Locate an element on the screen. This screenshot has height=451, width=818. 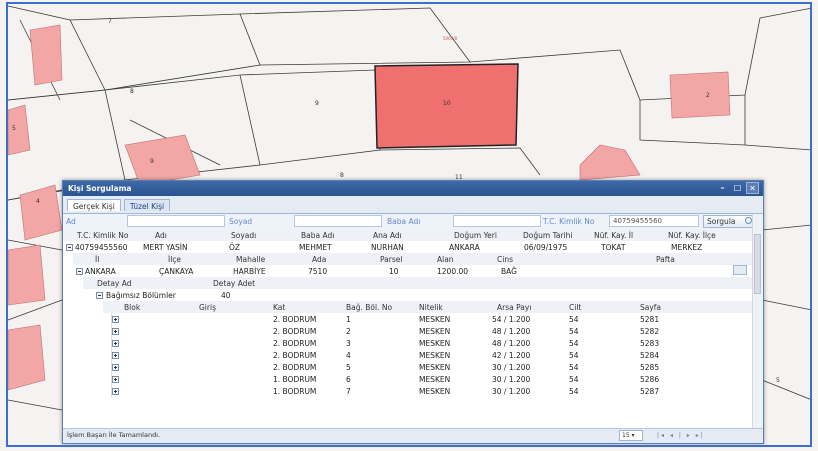
tc-input: 40759455560 is located at coordinates (654, 221).